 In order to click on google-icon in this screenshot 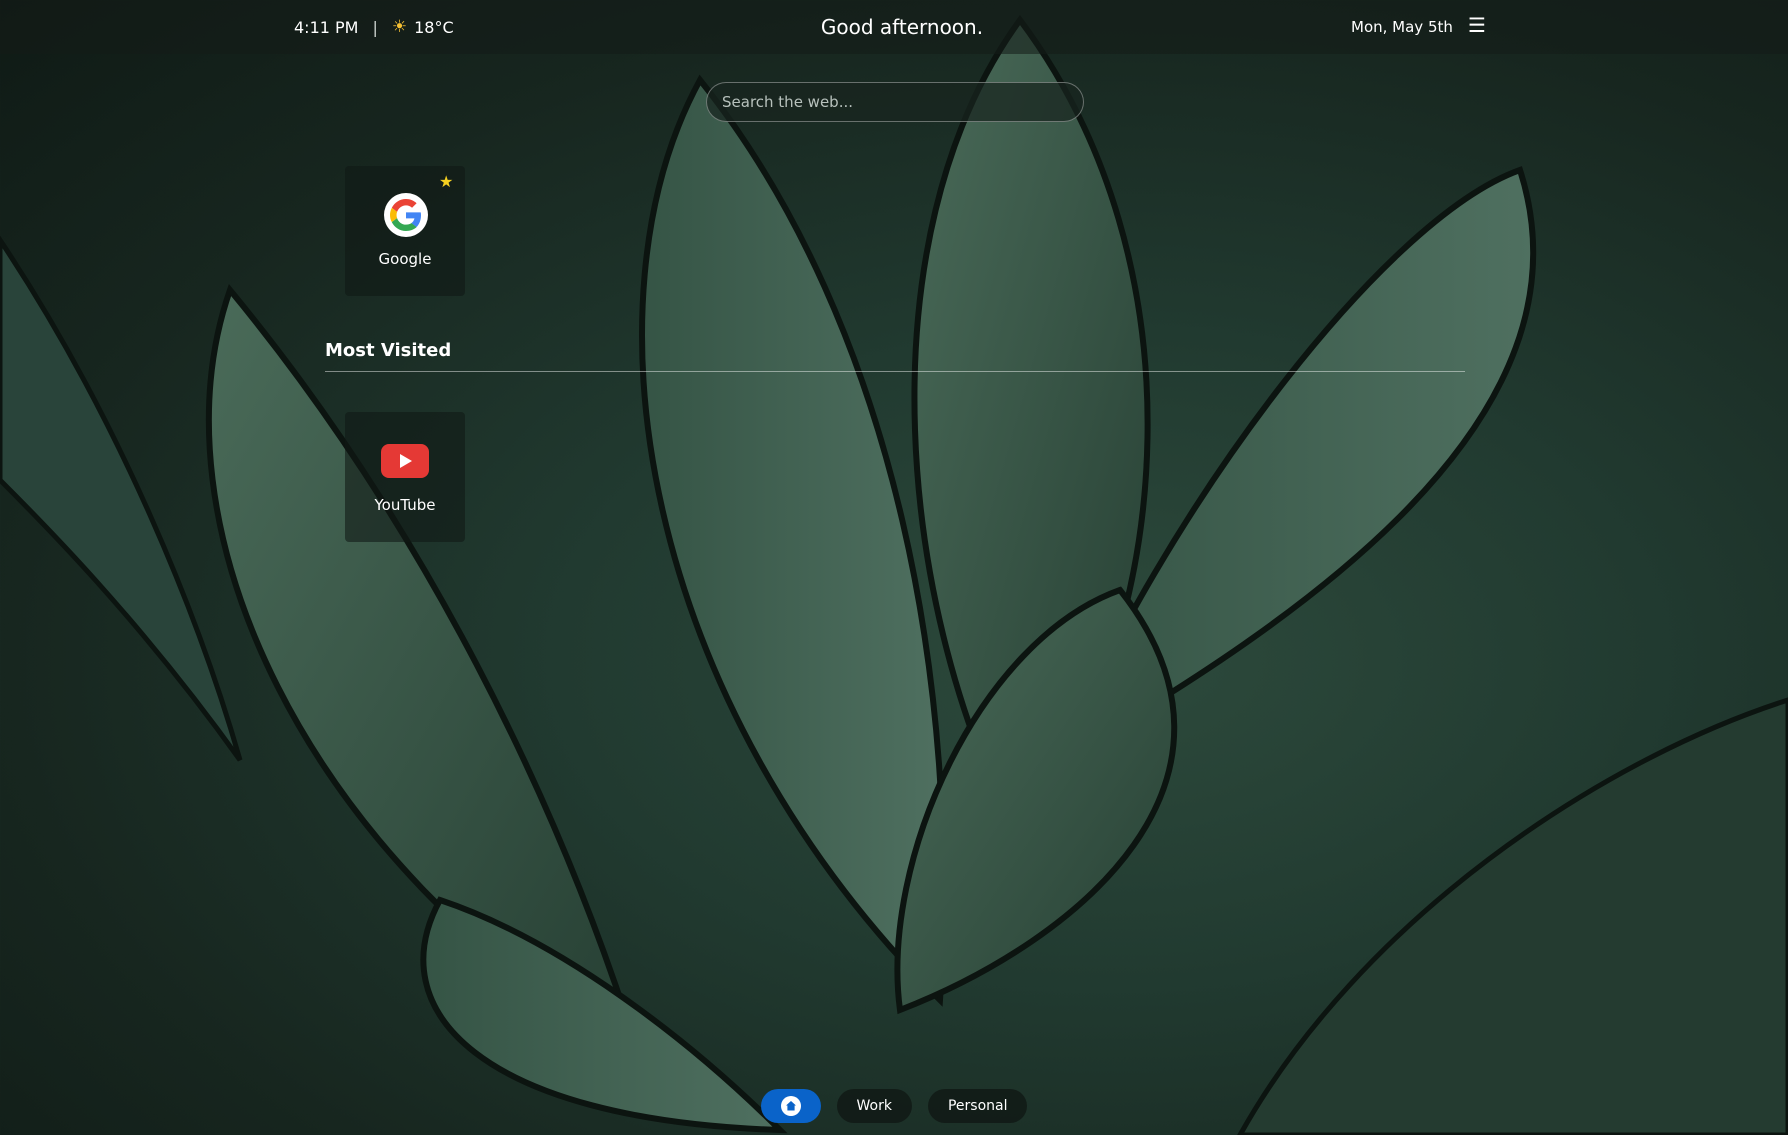, I will do `click(406, 215)`.